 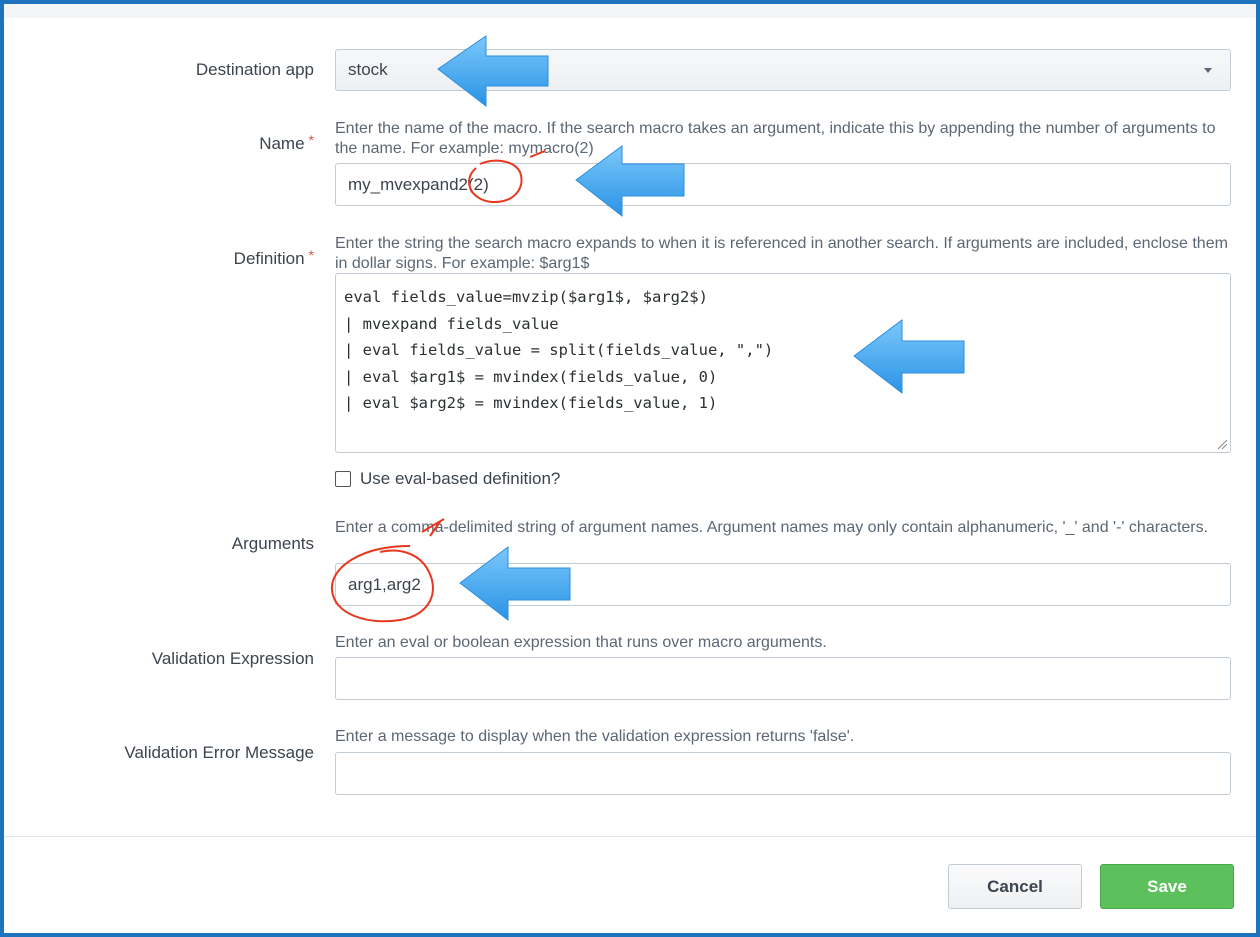 I want to click on eval-based-checkbox, so click(x=343, y=479).